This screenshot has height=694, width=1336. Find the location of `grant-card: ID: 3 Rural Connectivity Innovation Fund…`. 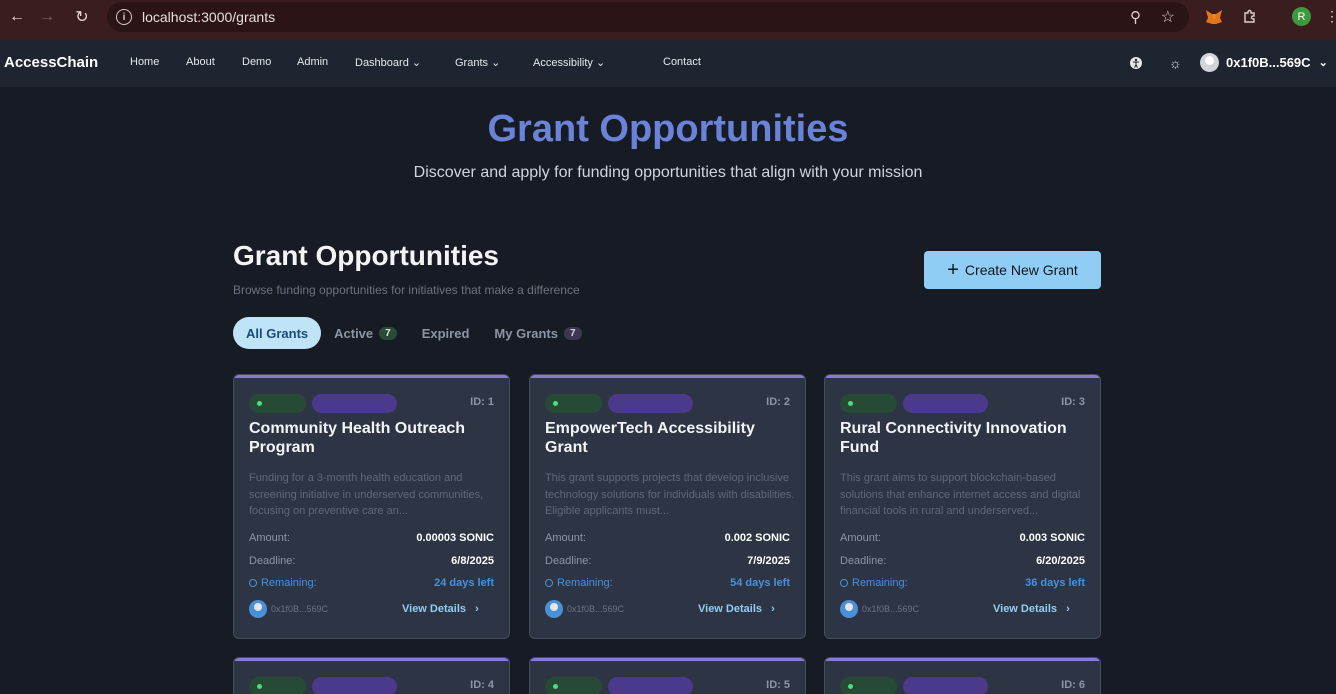

grant-card: ID: 3 Rural Connectivity Innovation Fund… is located at coordinates (962, 506).